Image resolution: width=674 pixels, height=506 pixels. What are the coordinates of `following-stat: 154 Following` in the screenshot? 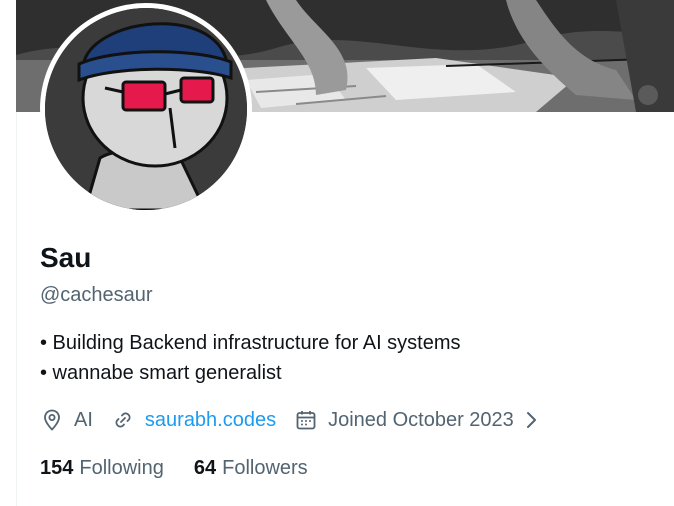 It's located at (102, 468).